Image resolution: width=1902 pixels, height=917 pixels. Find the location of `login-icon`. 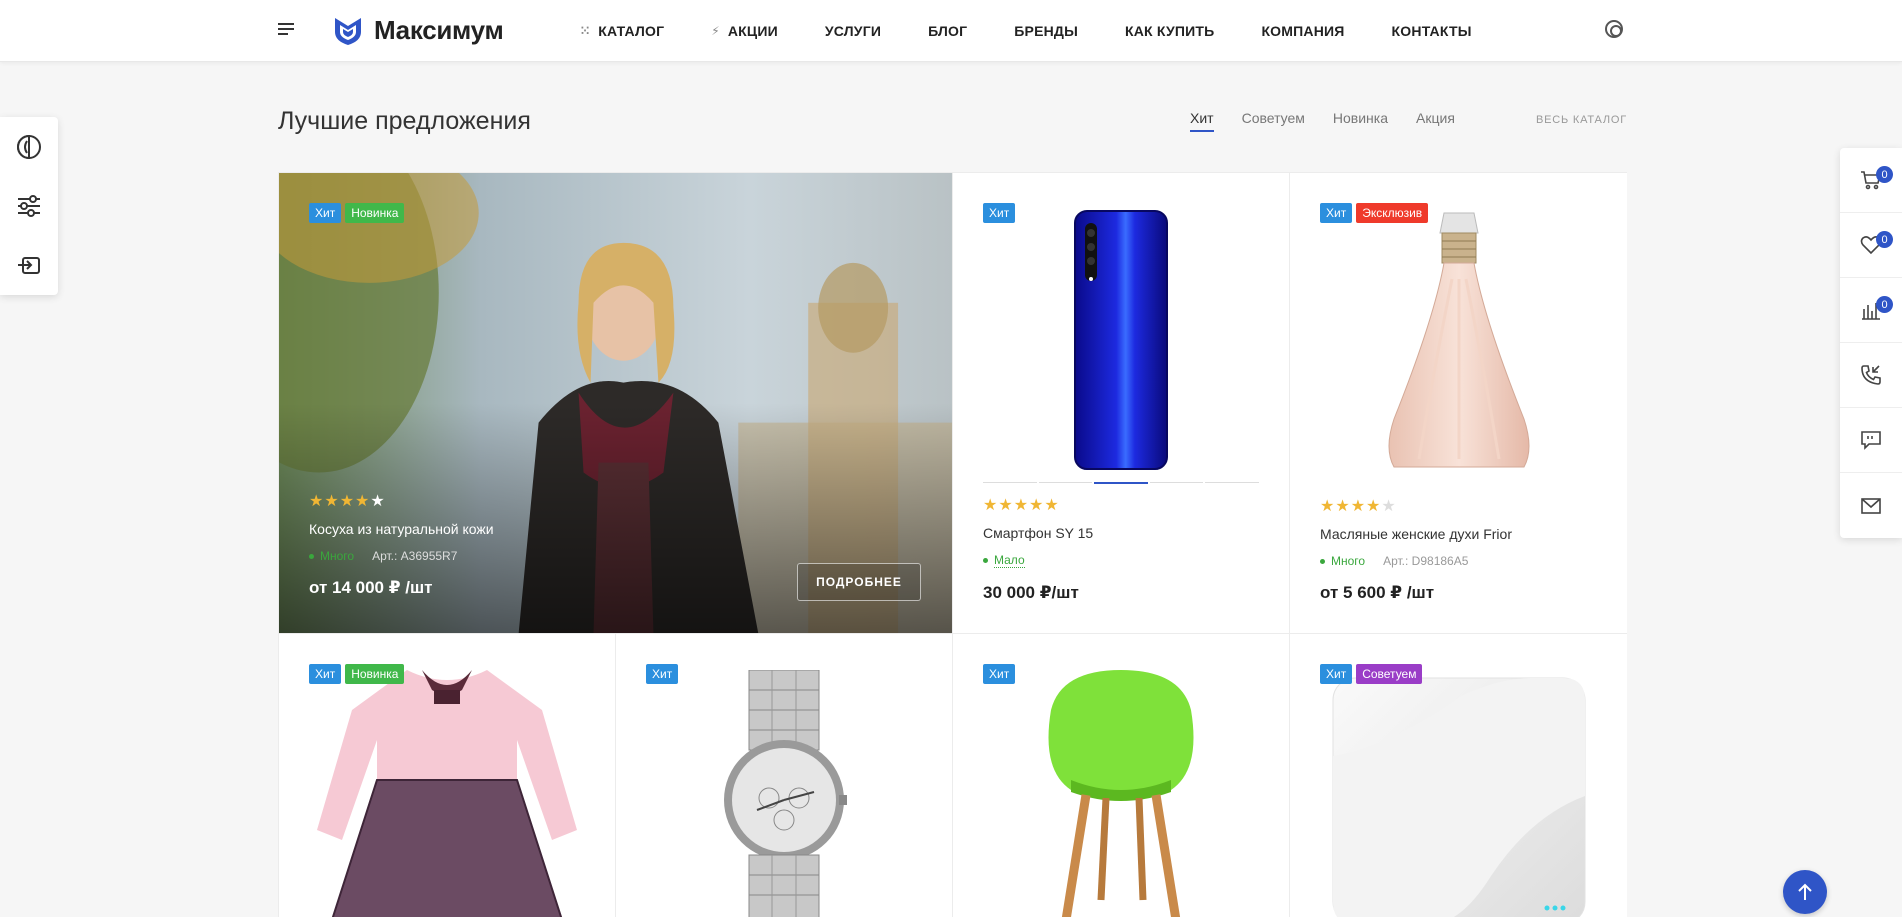

login-icon is located at coordinates (29, 265).